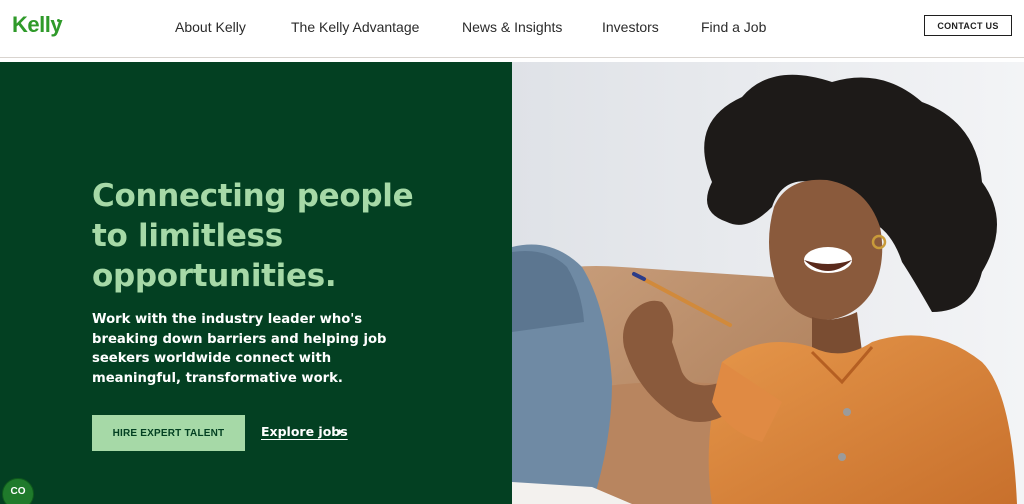 Image resolution: width=1024 pixels, height=504 pixels. What do you see at coordinates (968, 25) in the screenshot?
I see `contact-us-button: CONTACT US` at bounding box center [968, 25].